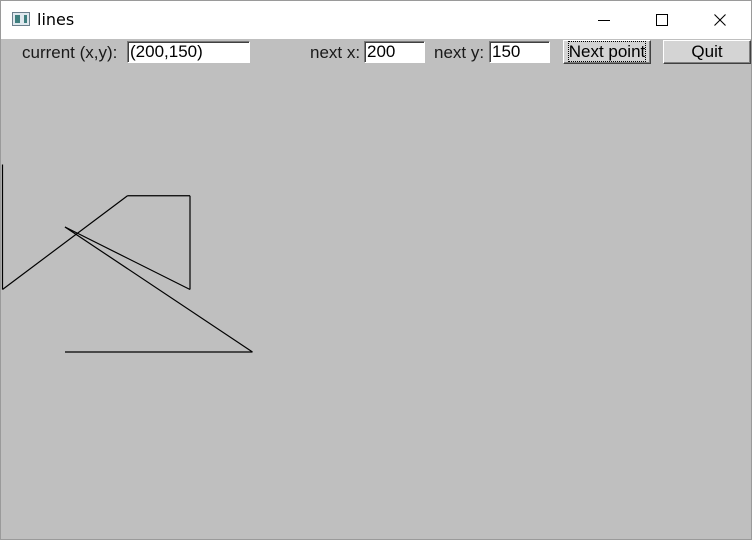  I want to click on next-point-button: Next point, so click(607, 52).